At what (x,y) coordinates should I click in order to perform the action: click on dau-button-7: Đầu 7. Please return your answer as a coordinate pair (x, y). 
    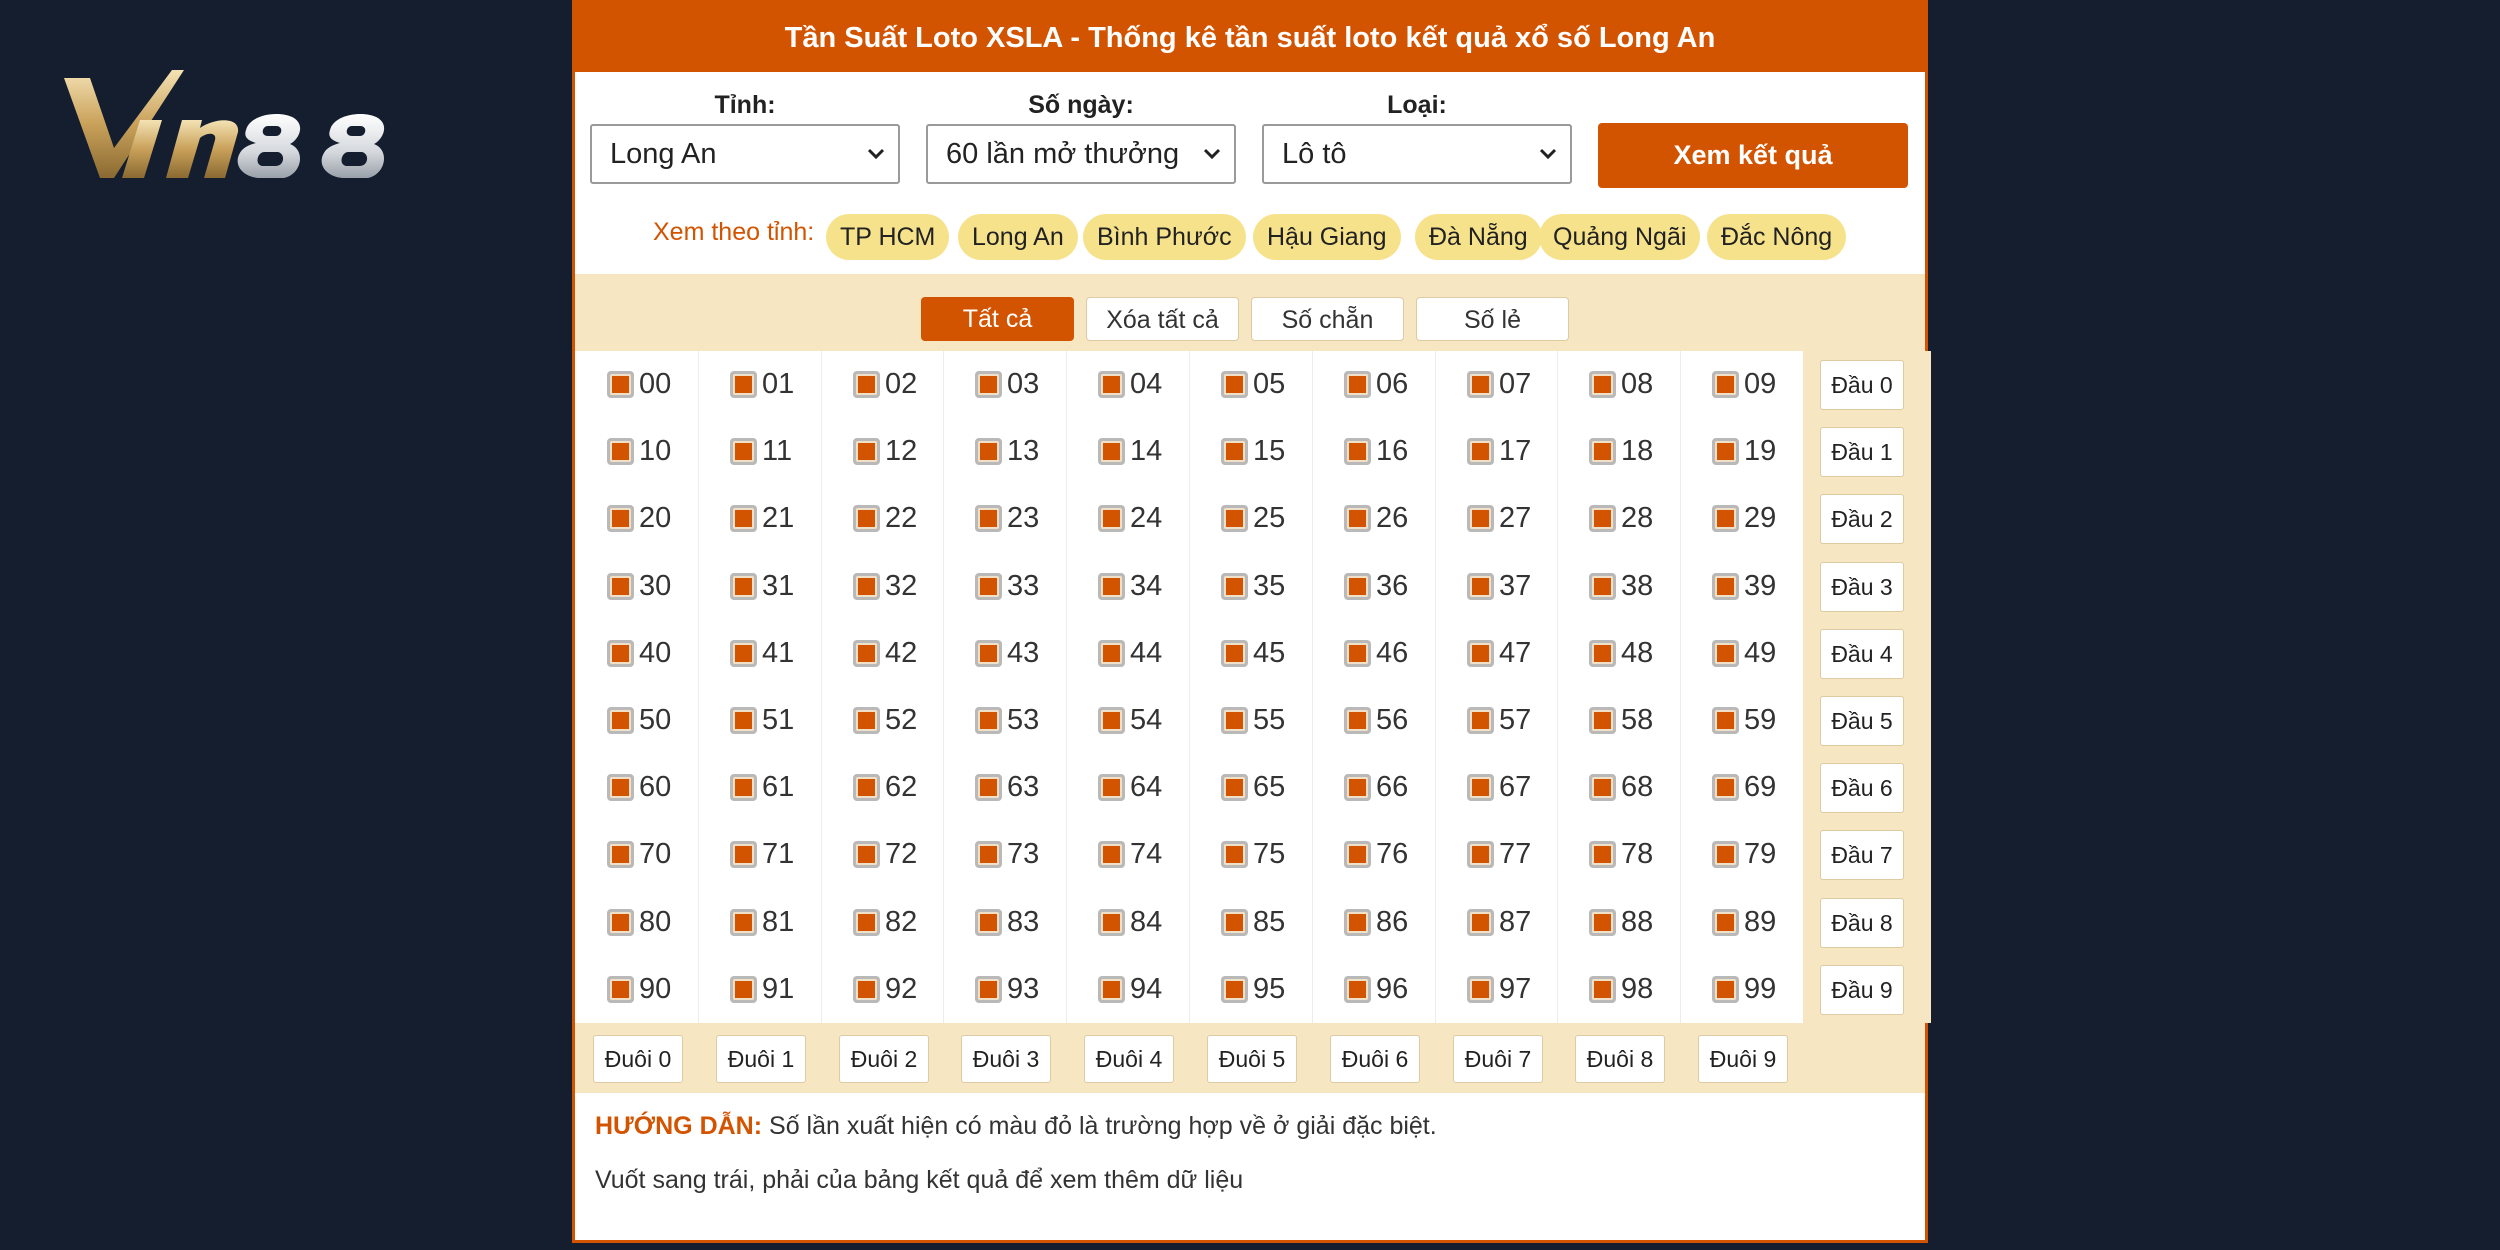
    Looking at the image, I should click on (1862, 855).